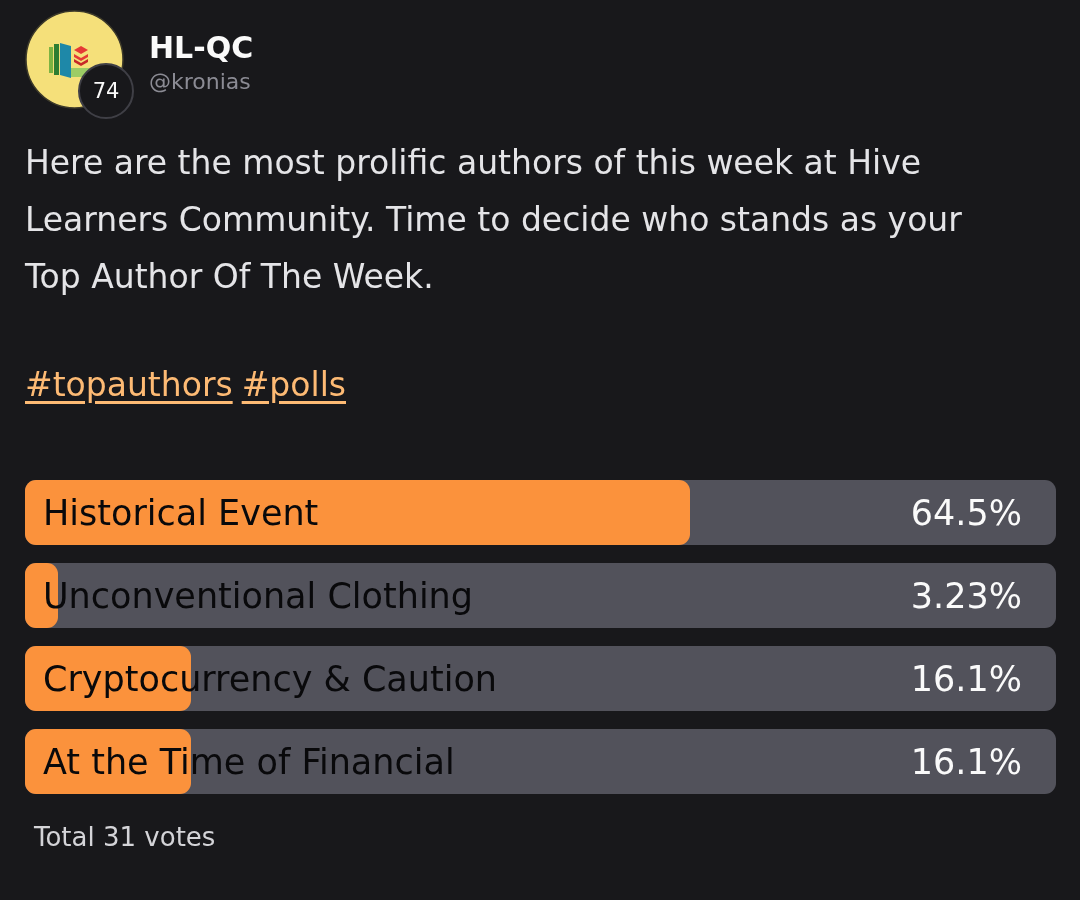 The width and height of the screenshot is (1080, 900). I want to click on author-name: HL-QC, so click(201, 48).